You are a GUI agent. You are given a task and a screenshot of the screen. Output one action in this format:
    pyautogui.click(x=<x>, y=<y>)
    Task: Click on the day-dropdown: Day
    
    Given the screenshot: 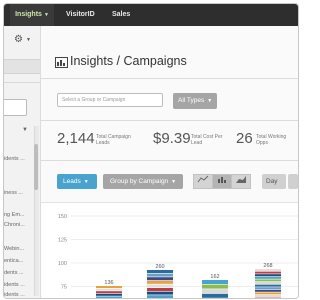 What is the action you would take?
    pyautogui.click(x=274, y=181)
    